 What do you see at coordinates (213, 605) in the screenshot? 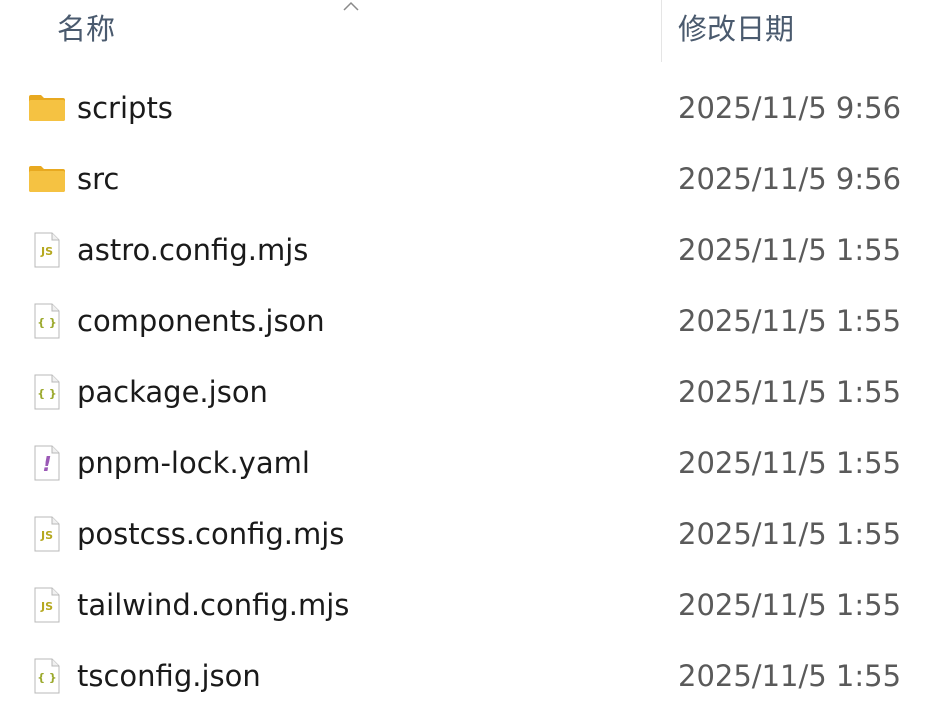
I see `file-name: tailwind.config.mjs` at bounding box center [213, 605].